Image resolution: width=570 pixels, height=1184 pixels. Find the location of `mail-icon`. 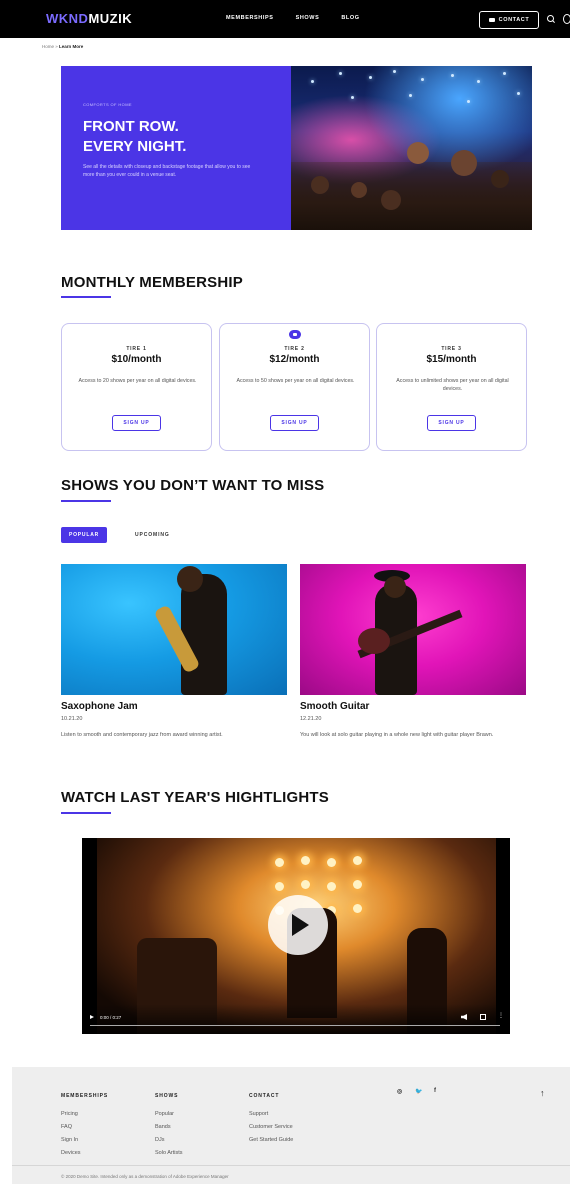

mail-icon is located at coordinates (491, 20).